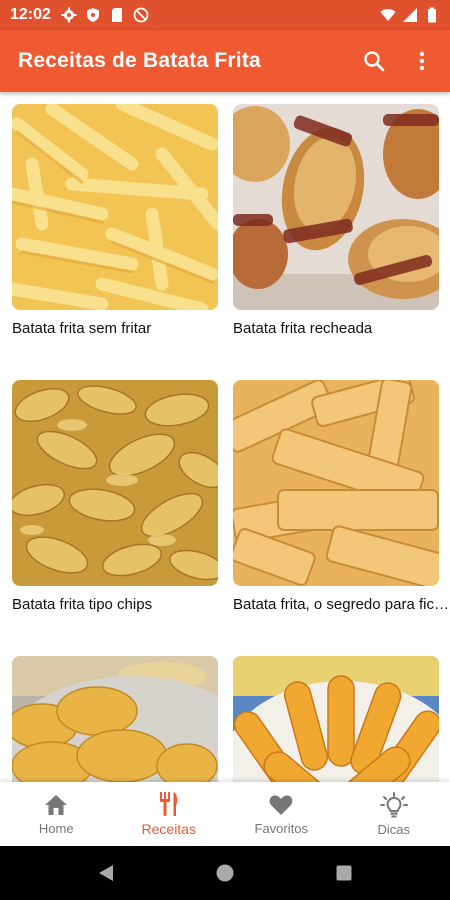 This screenshot has height=900, width=450. Describe the element at coordinates (92, 15) in the screenshot. I see `shield-icon` at that location.